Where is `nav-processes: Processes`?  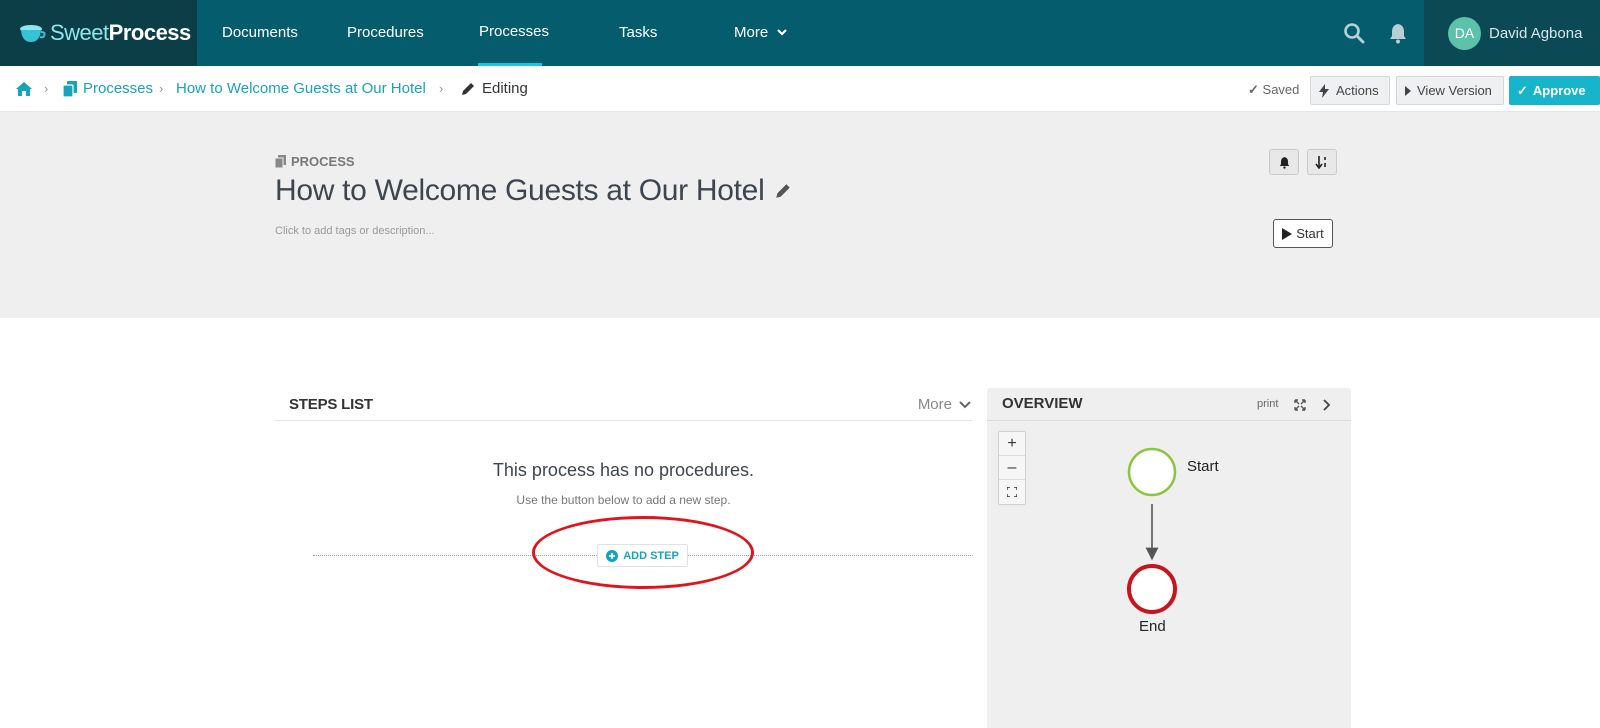
nav-processes: Processes is located at coordinates (513, 33).